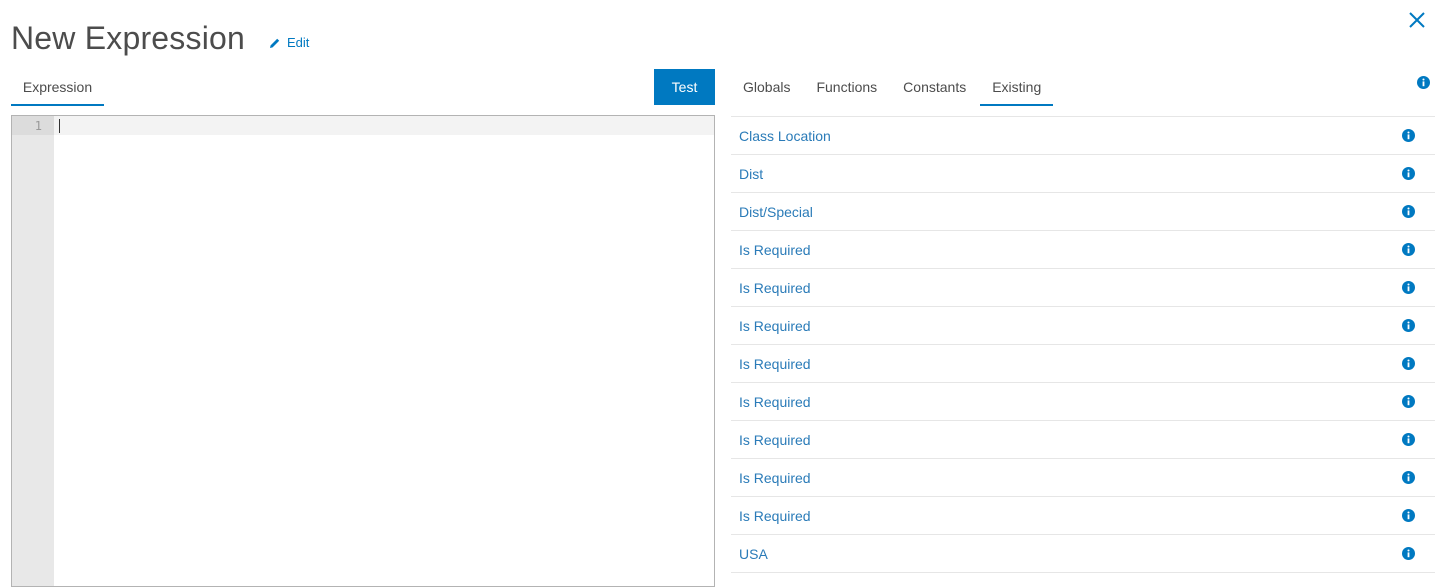  Describe the element at coordinates (1417, 20) in the screenshot. I see `close-icon` at that location.